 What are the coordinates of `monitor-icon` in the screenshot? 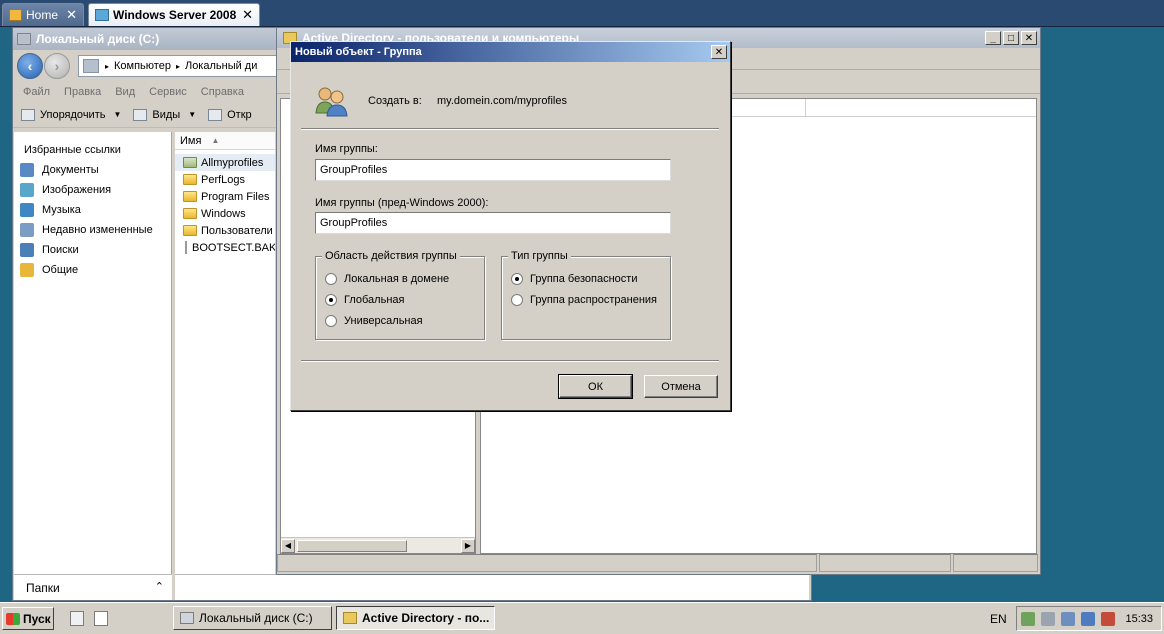 It's located at (1068, 618).